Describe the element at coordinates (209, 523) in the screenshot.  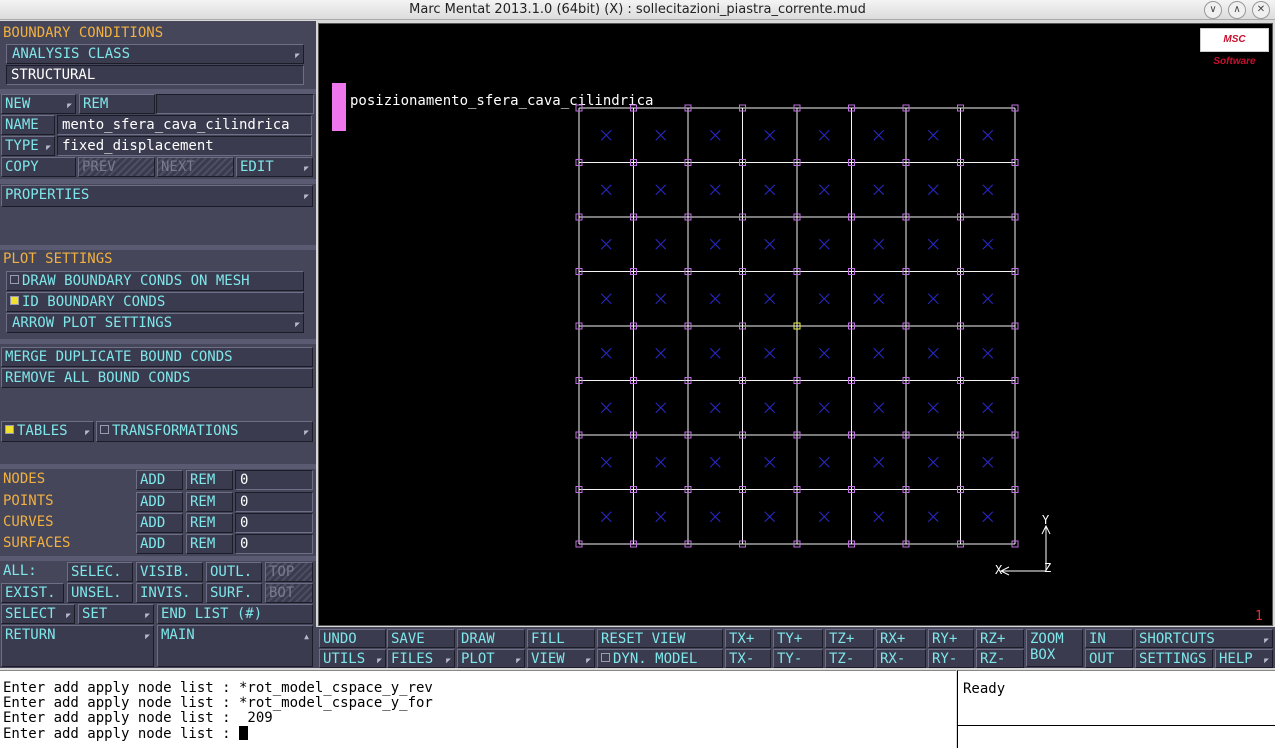
I see `curves-rem-button: REM` at that location.